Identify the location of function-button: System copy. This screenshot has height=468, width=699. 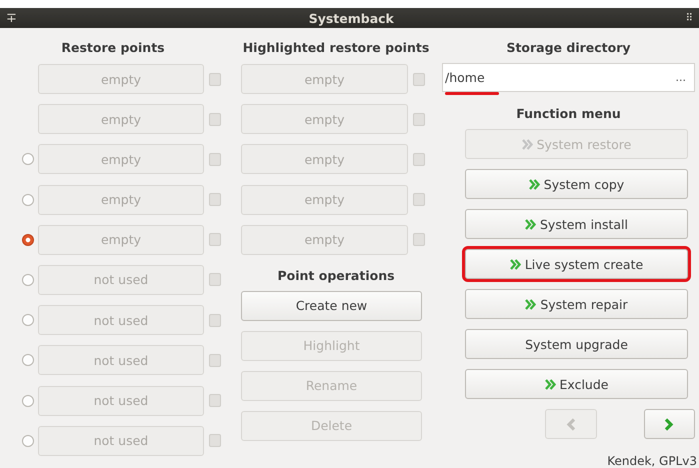
(576, 184).